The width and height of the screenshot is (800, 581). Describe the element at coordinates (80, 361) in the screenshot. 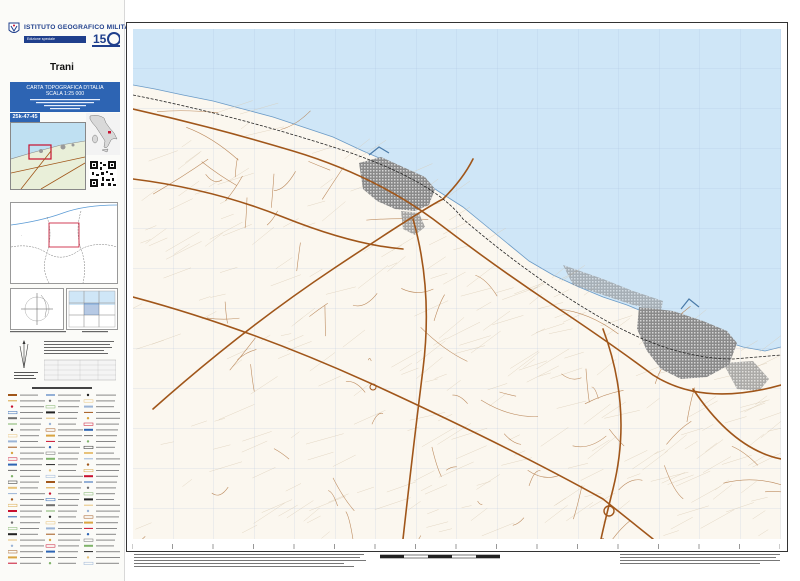

I see `grid-reference-notes` at that location.